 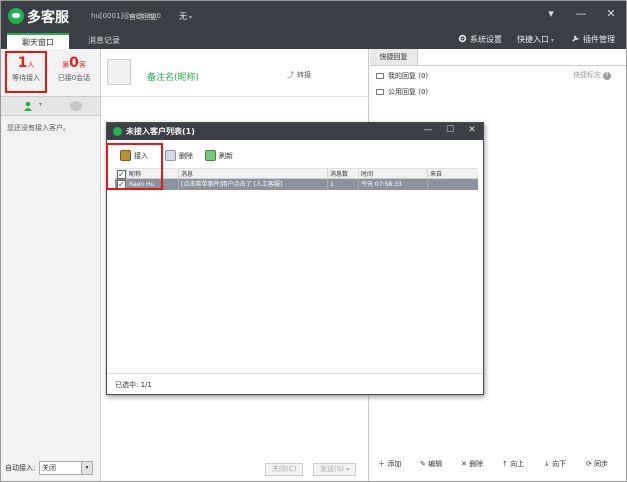 What do you see at coordinates (601, 464) in the screenshot?
I see `sync-label: 同步` at bounding box center [601, 464].